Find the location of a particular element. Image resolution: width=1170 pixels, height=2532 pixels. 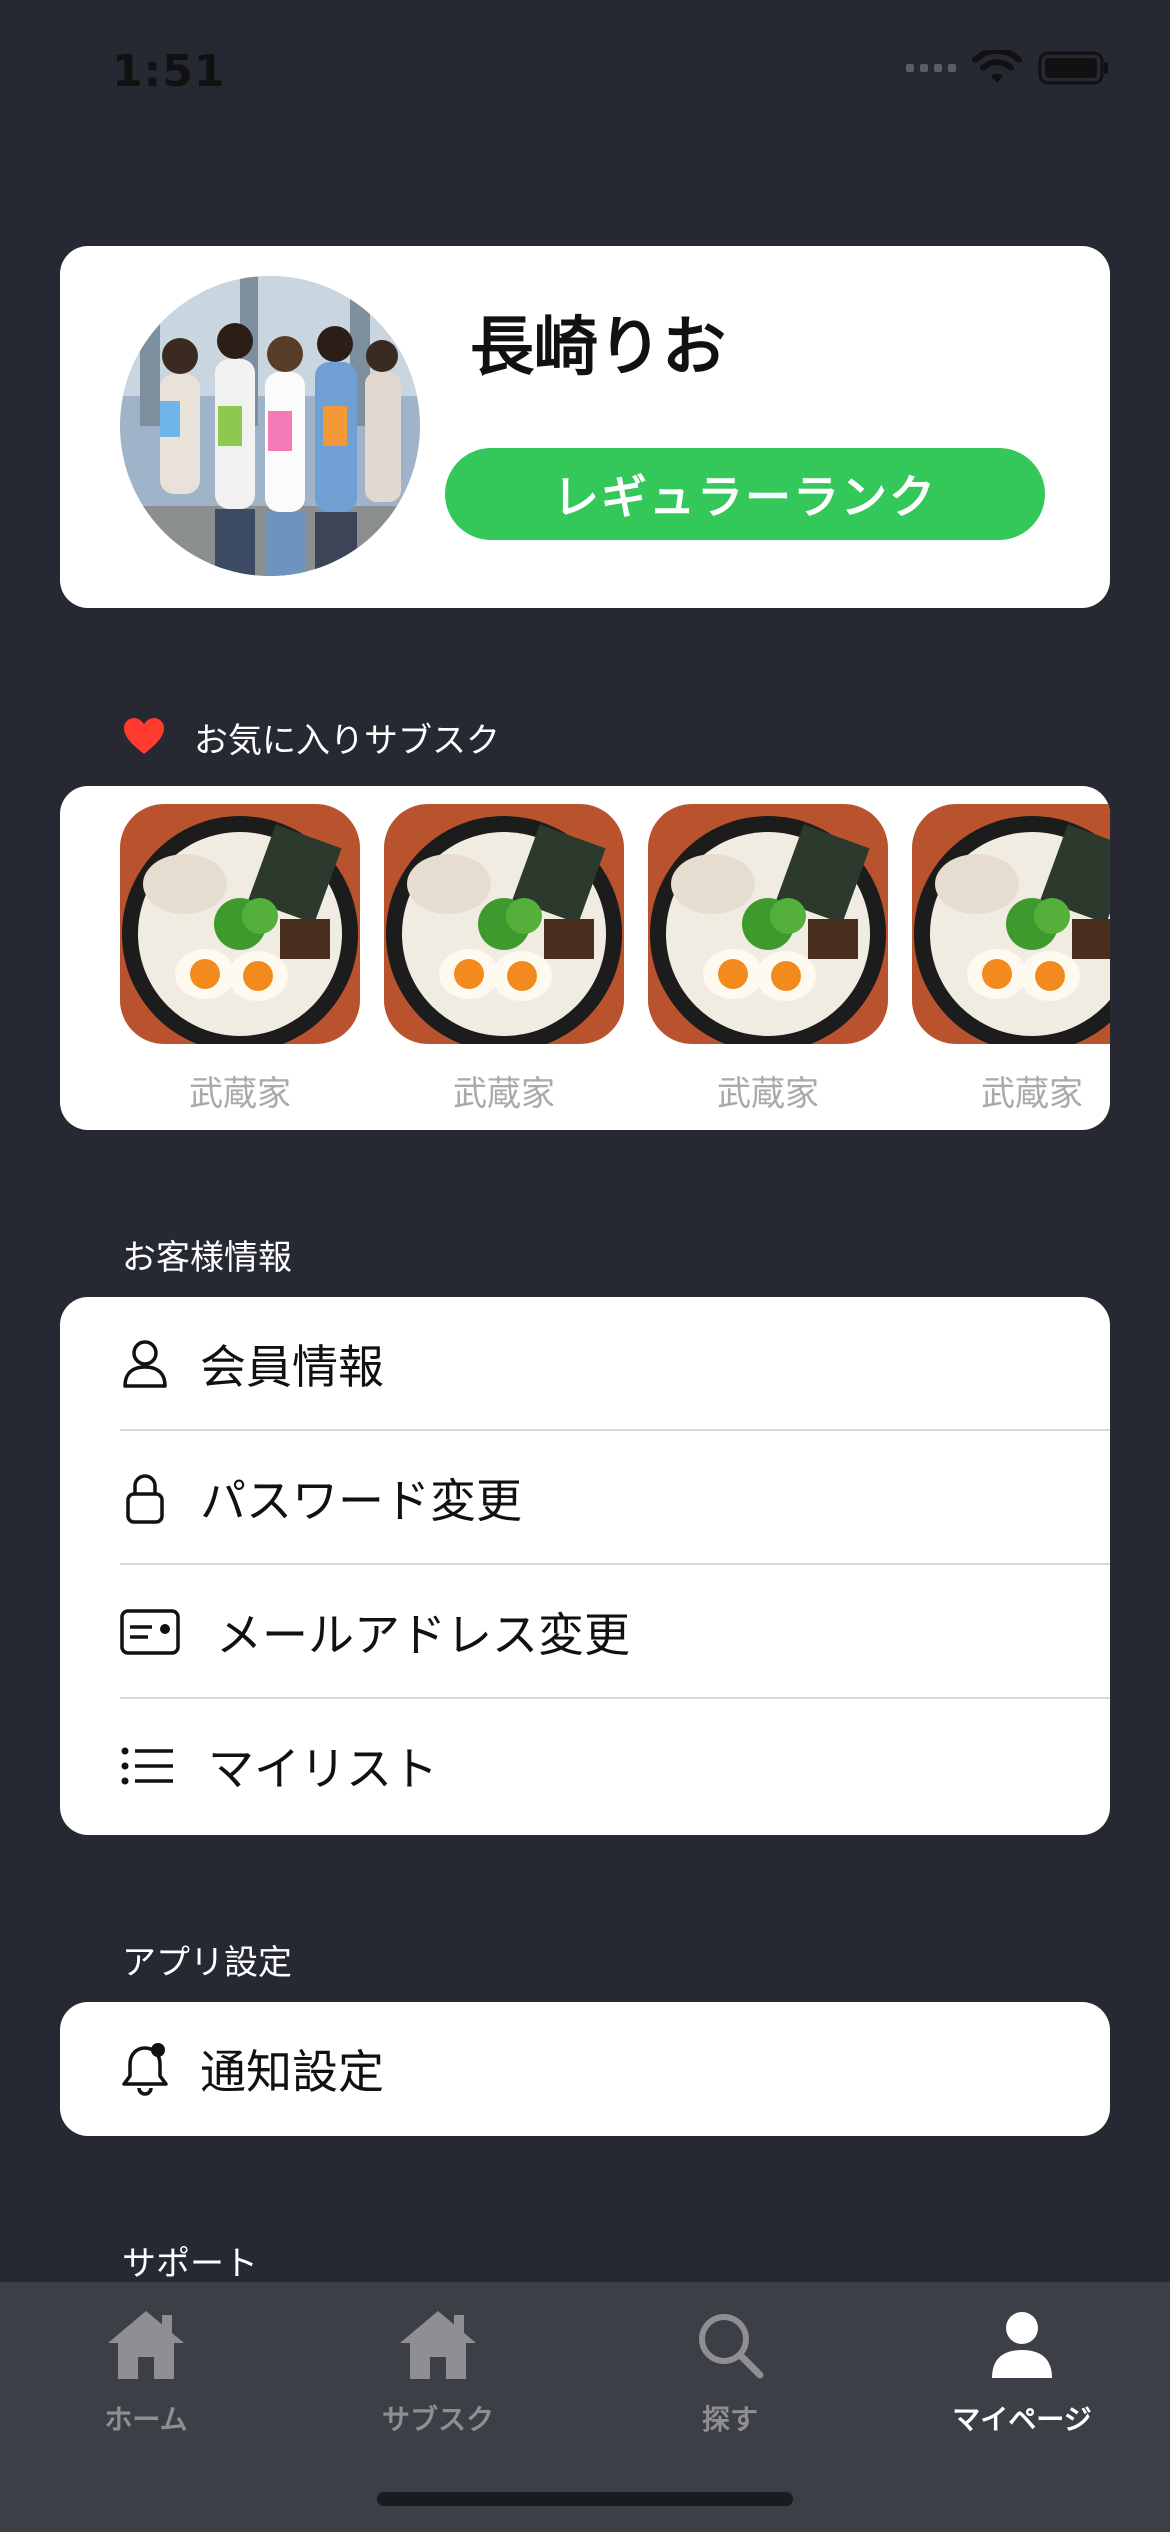

menu-item-label: メールアドレス変更 is located at coordinates (423, 1635).